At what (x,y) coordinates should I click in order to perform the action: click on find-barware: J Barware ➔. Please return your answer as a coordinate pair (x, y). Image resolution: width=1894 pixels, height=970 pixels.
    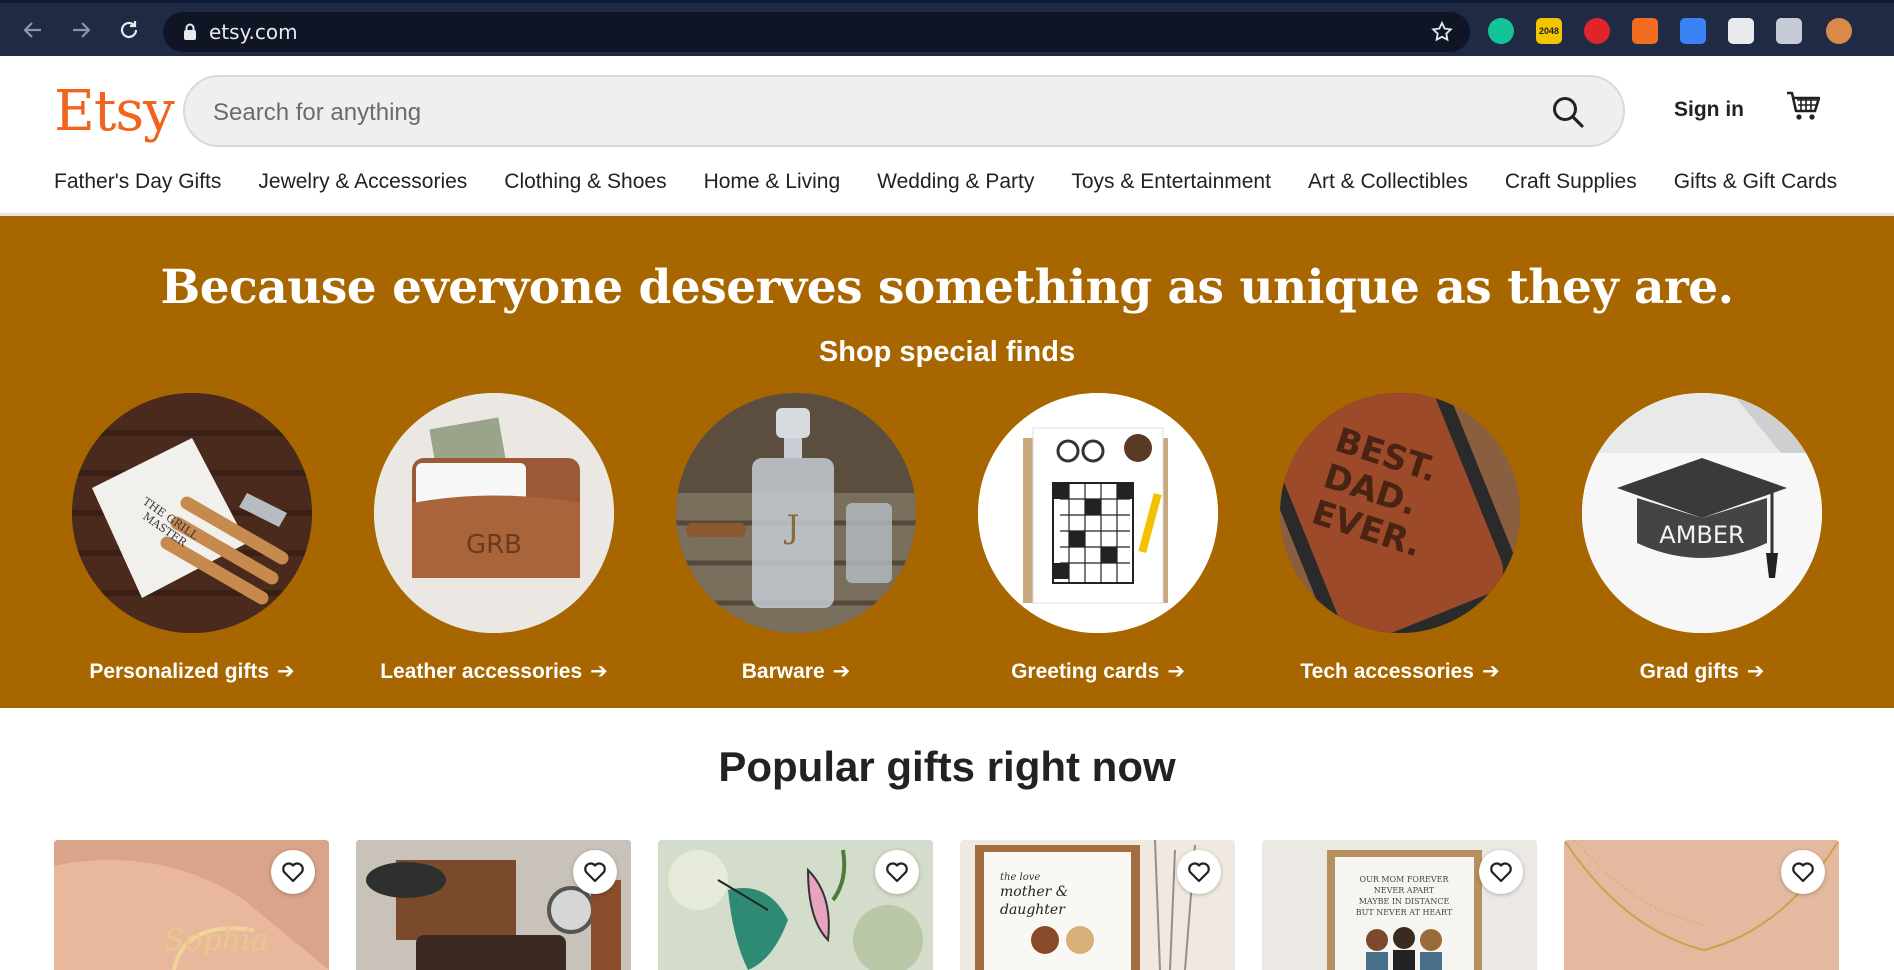
    Looking at the image, I should click on (796, 538).